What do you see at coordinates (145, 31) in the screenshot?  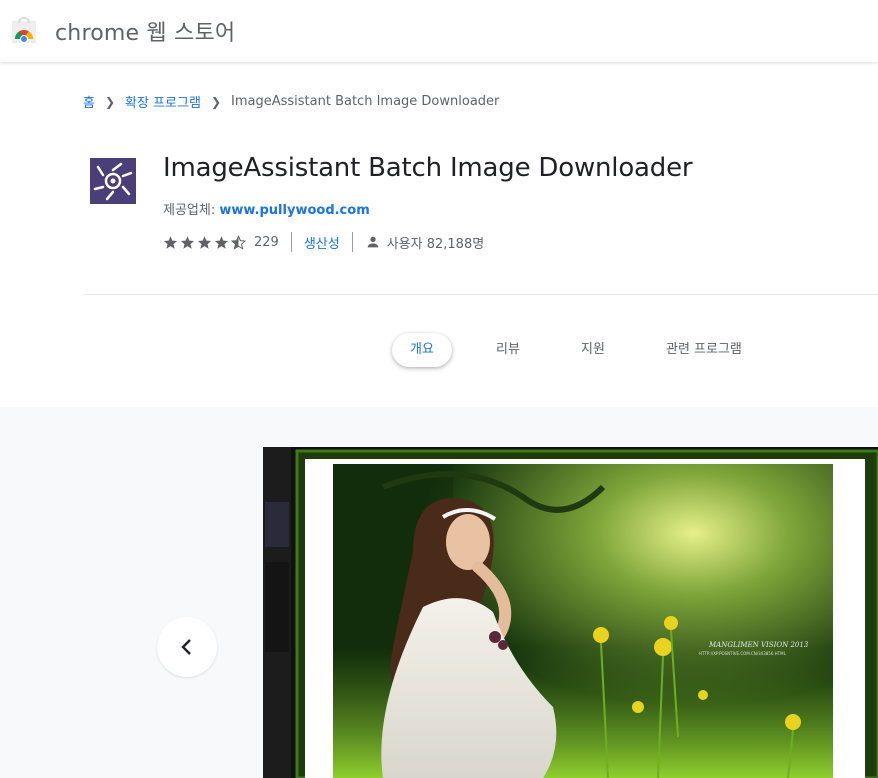 I see `store-title: chrome 웹 스토어` at bounding box center [145, 31].